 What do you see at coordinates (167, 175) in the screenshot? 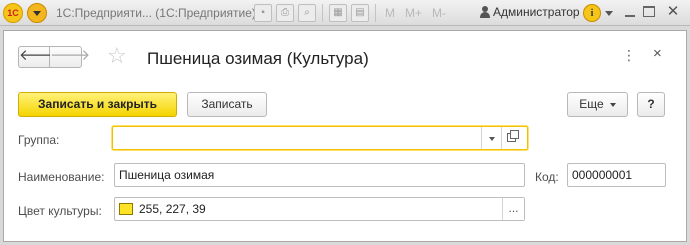
I see `name-value: Пшеница озимая` at bounding box center [167, 175].